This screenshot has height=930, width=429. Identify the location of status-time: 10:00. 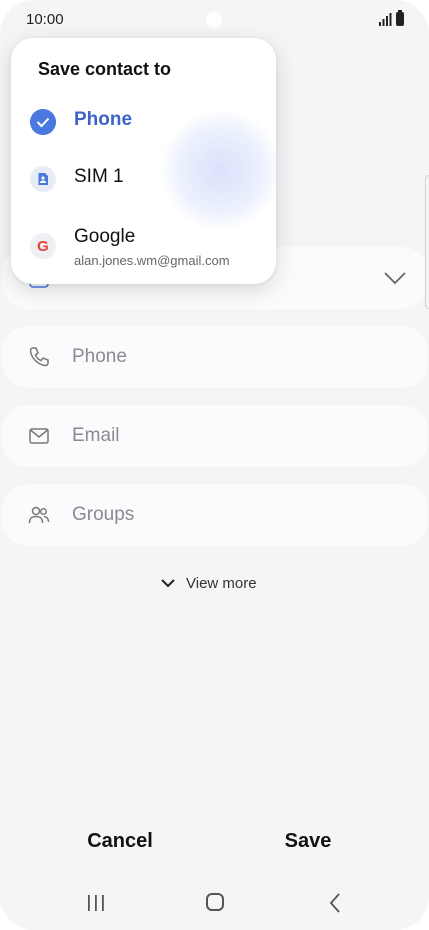
(45, 19).